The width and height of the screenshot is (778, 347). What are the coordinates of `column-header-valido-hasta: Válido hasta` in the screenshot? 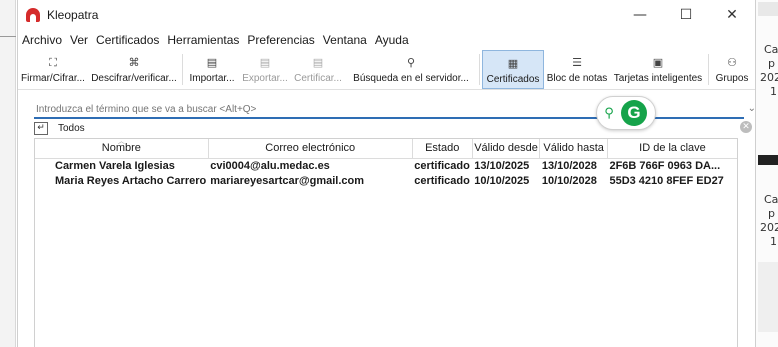 It's located at (573, 149).